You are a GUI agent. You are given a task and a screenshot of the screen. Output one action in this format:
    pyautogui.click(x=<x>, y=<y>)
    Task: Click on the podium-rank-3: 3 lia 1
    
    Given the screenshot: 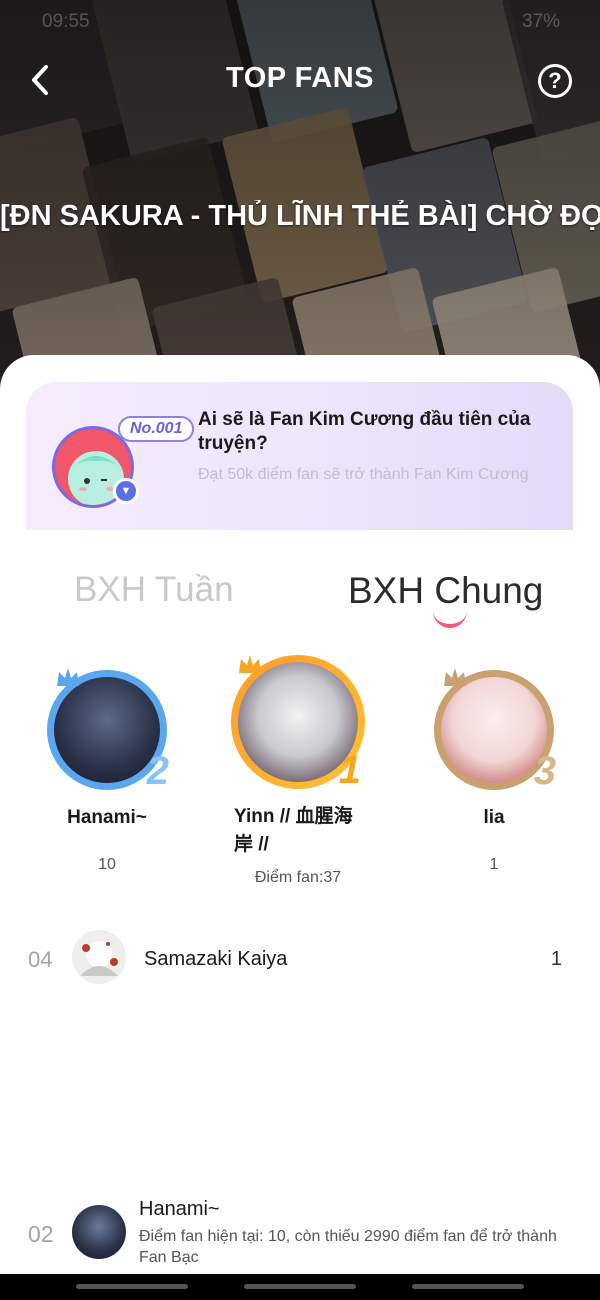 What is the action you would take?
    pyautogui.click(x=494, y=764)
    